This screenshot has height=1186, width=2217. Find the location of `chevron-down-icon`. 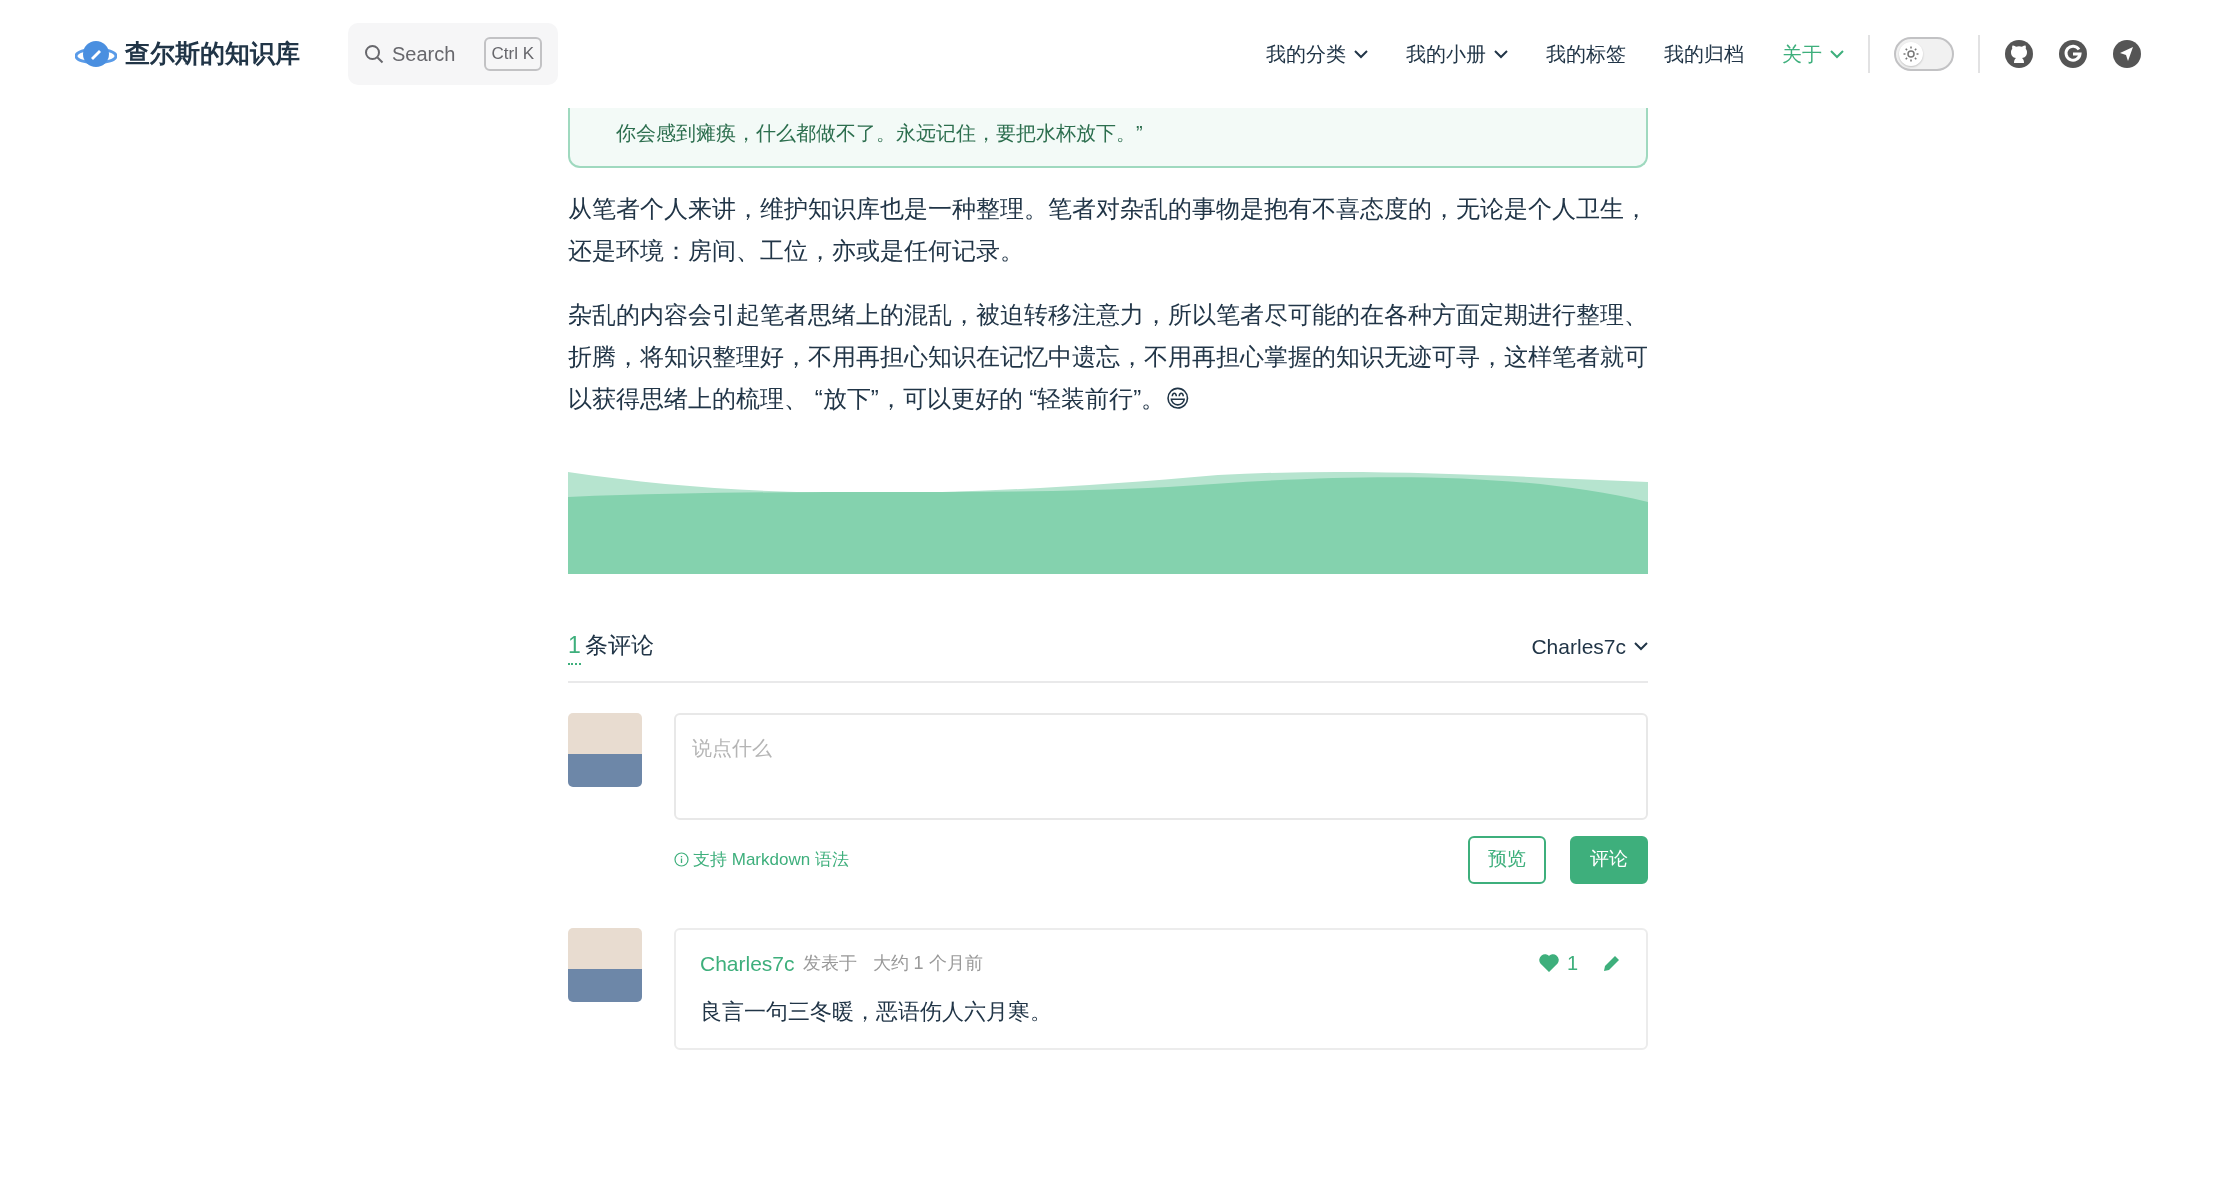

chevron-down-icon is located at coordinates (1641, 646).